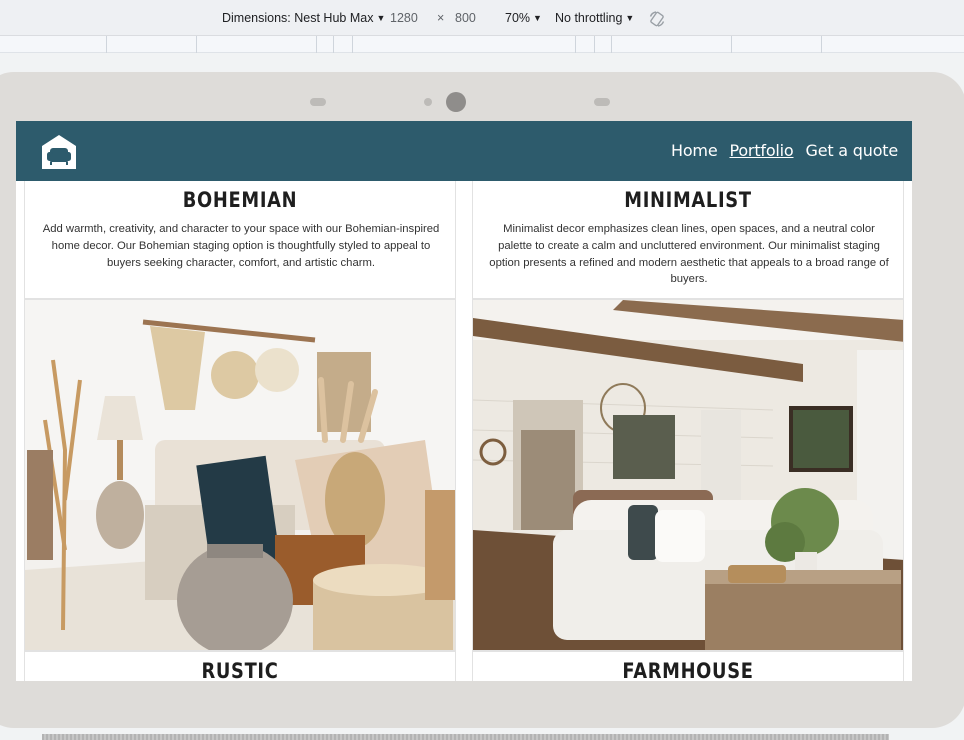 The image size is (964, 740). I want to click on throttling-dropdown: No throttling ▼, so click(594, 18).